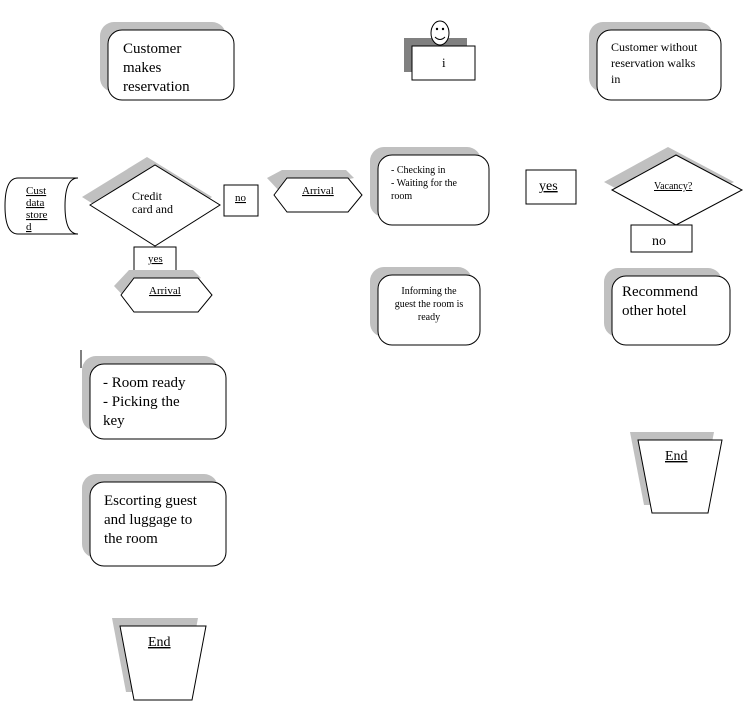 This screenshot has height=718, width=746. What do you see at coordinates (167, 61) in the screenshot?
I see `start-reservation-box: Customer makes reservation` at bounding box center [167, 61].